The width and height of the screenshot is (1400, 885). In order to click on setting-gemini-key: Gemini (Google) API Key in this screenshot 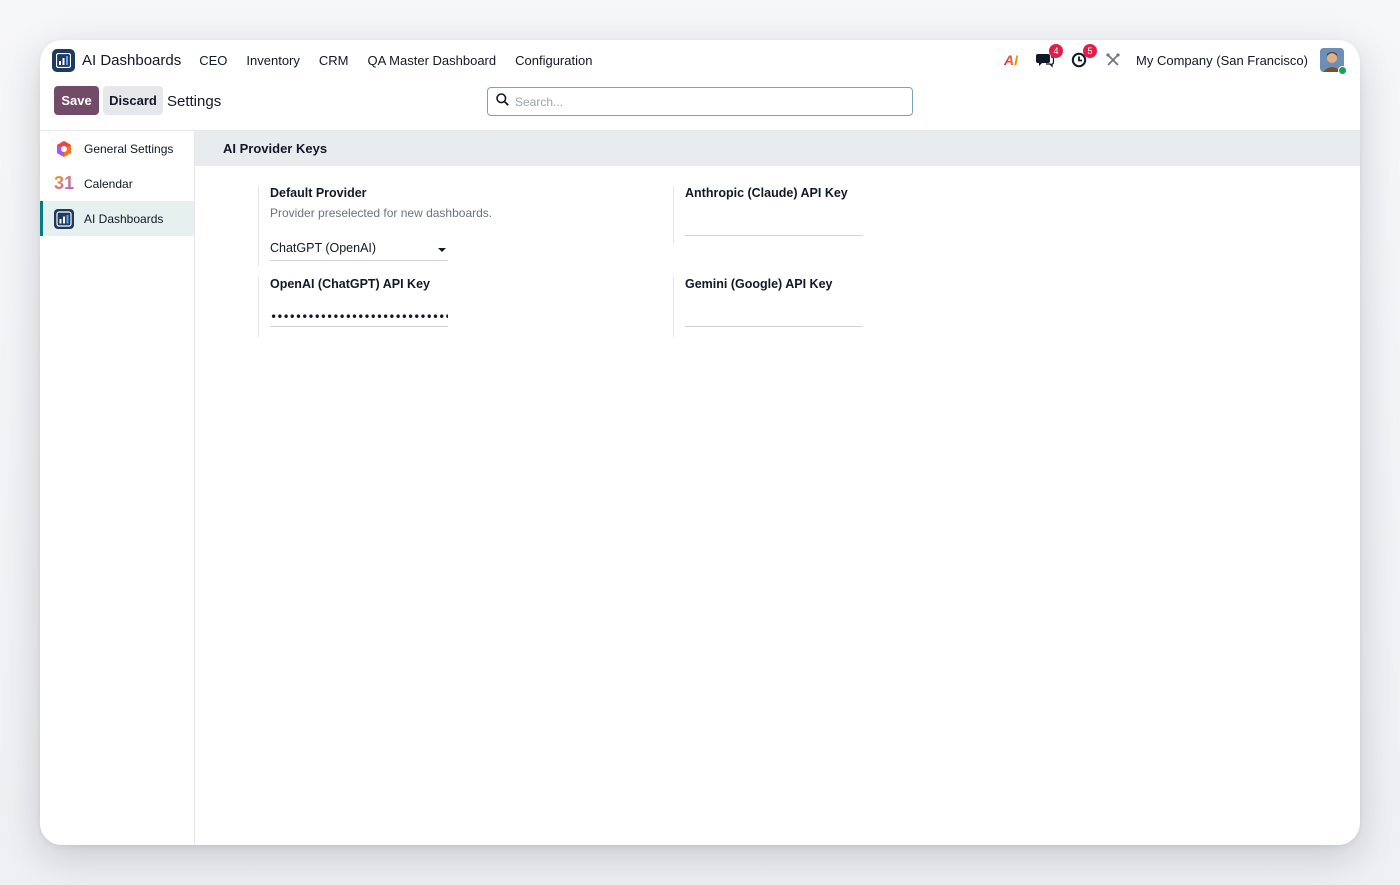, I will do `click(858, 307)`.